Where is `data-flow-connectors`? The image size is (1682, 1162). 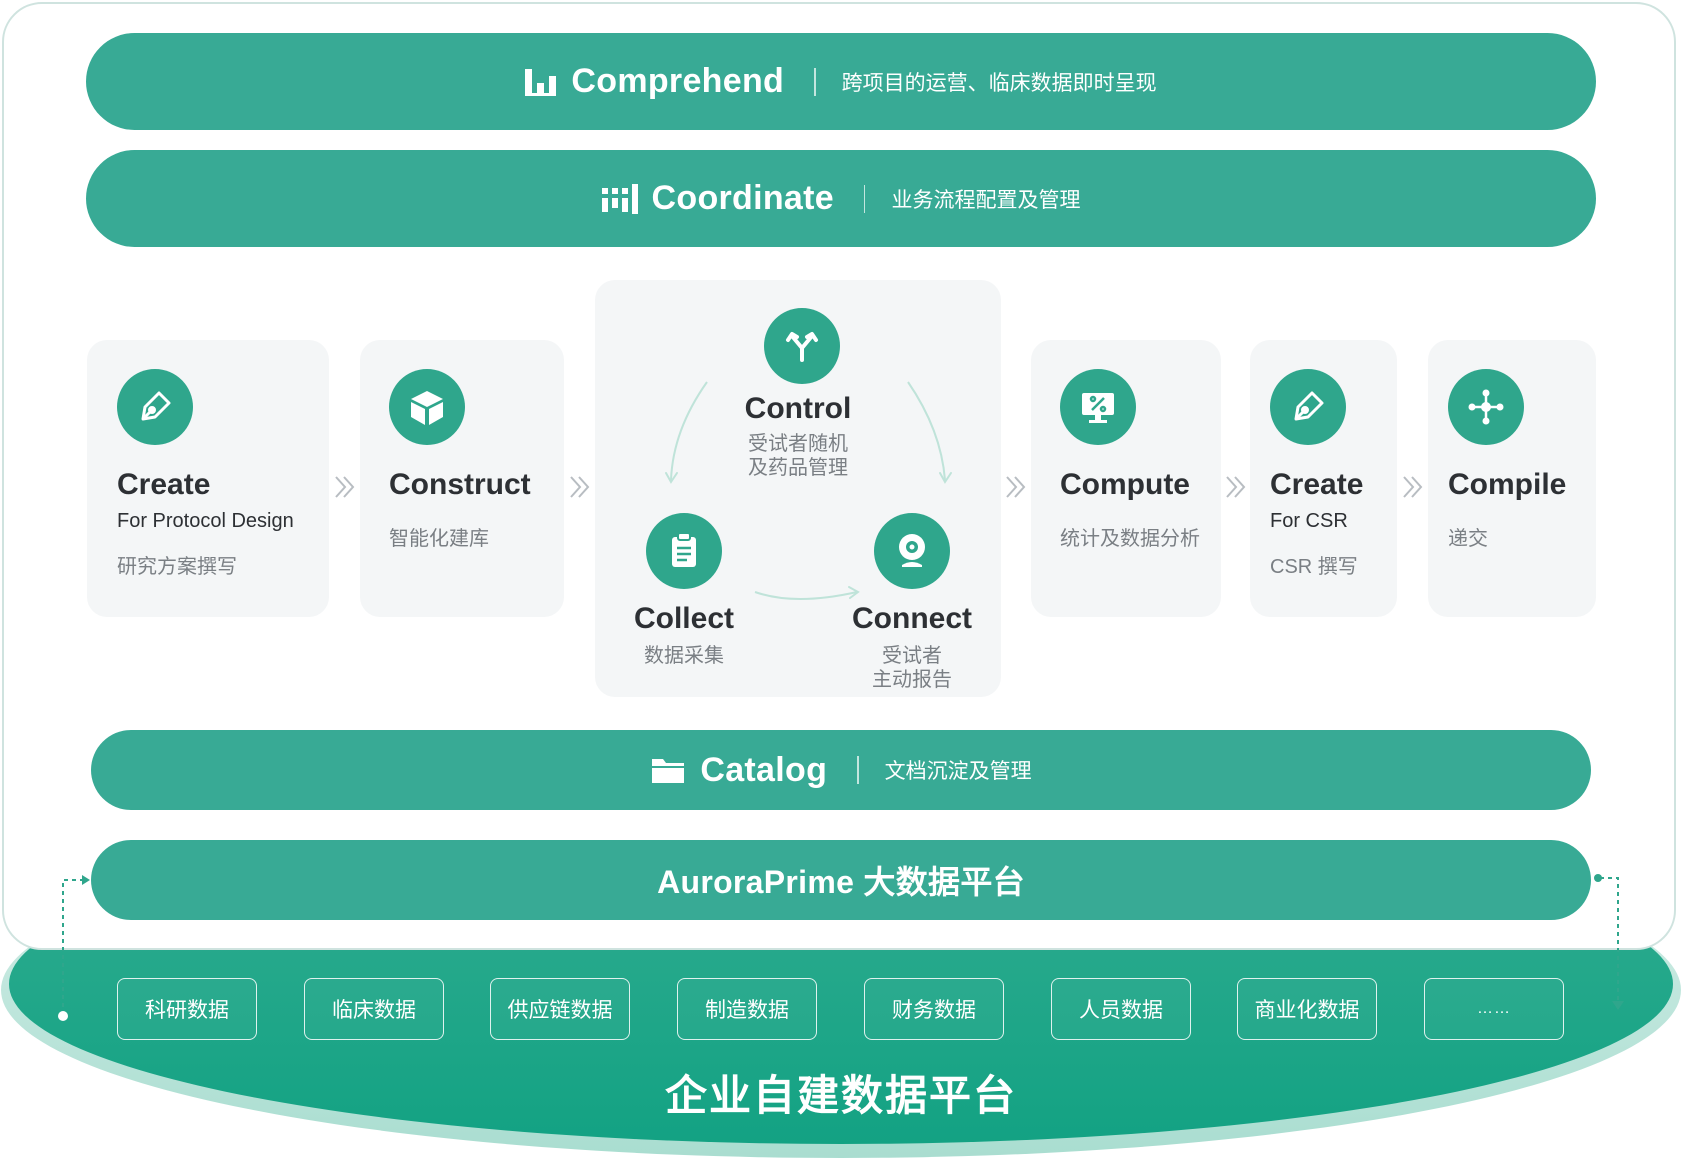
data-flow-connectors is located at coordinates (841, 947).